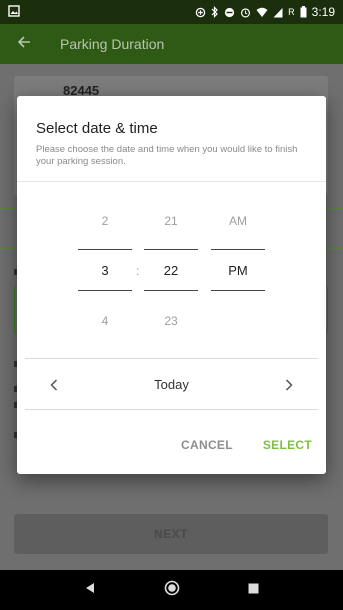  What do you see at coordinates (238, 270) in the screenshot?
I see `ampm-picker: PM` at bounding box center [238, 270].